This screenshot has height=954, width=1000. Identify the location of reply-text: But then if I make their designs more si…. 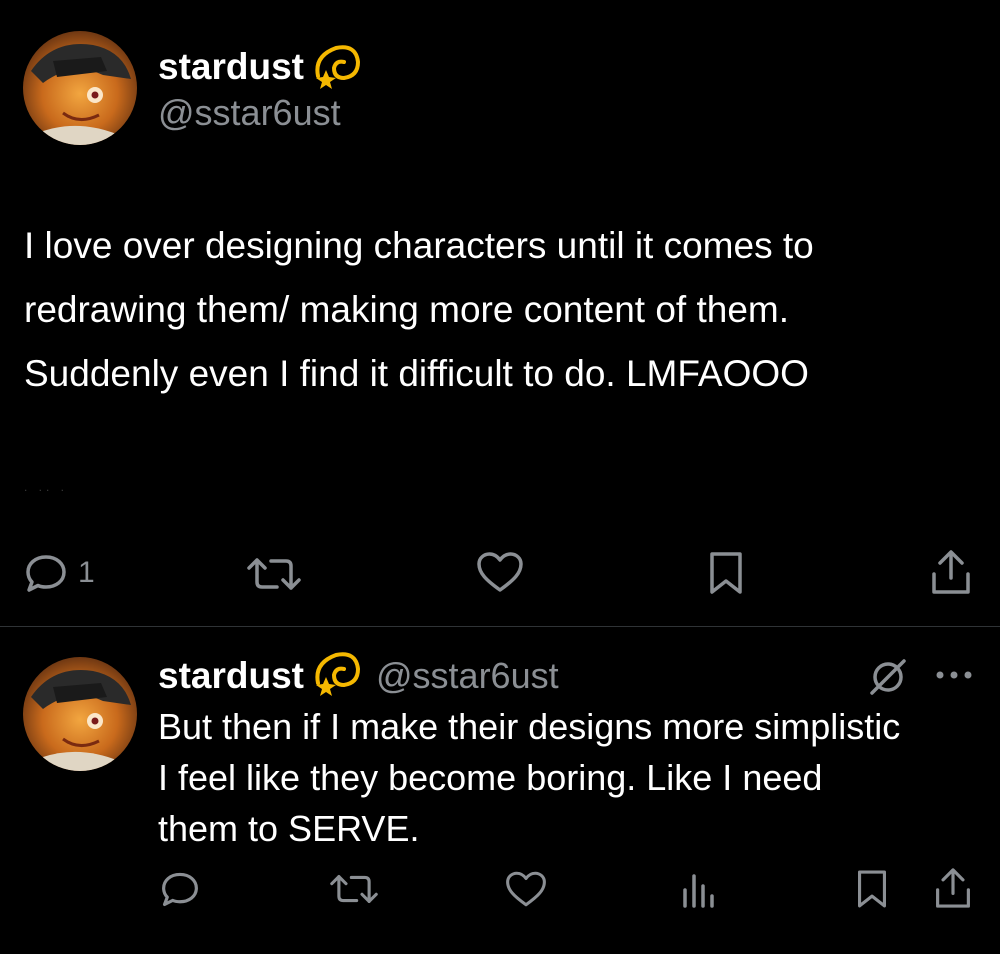
(529, 777).